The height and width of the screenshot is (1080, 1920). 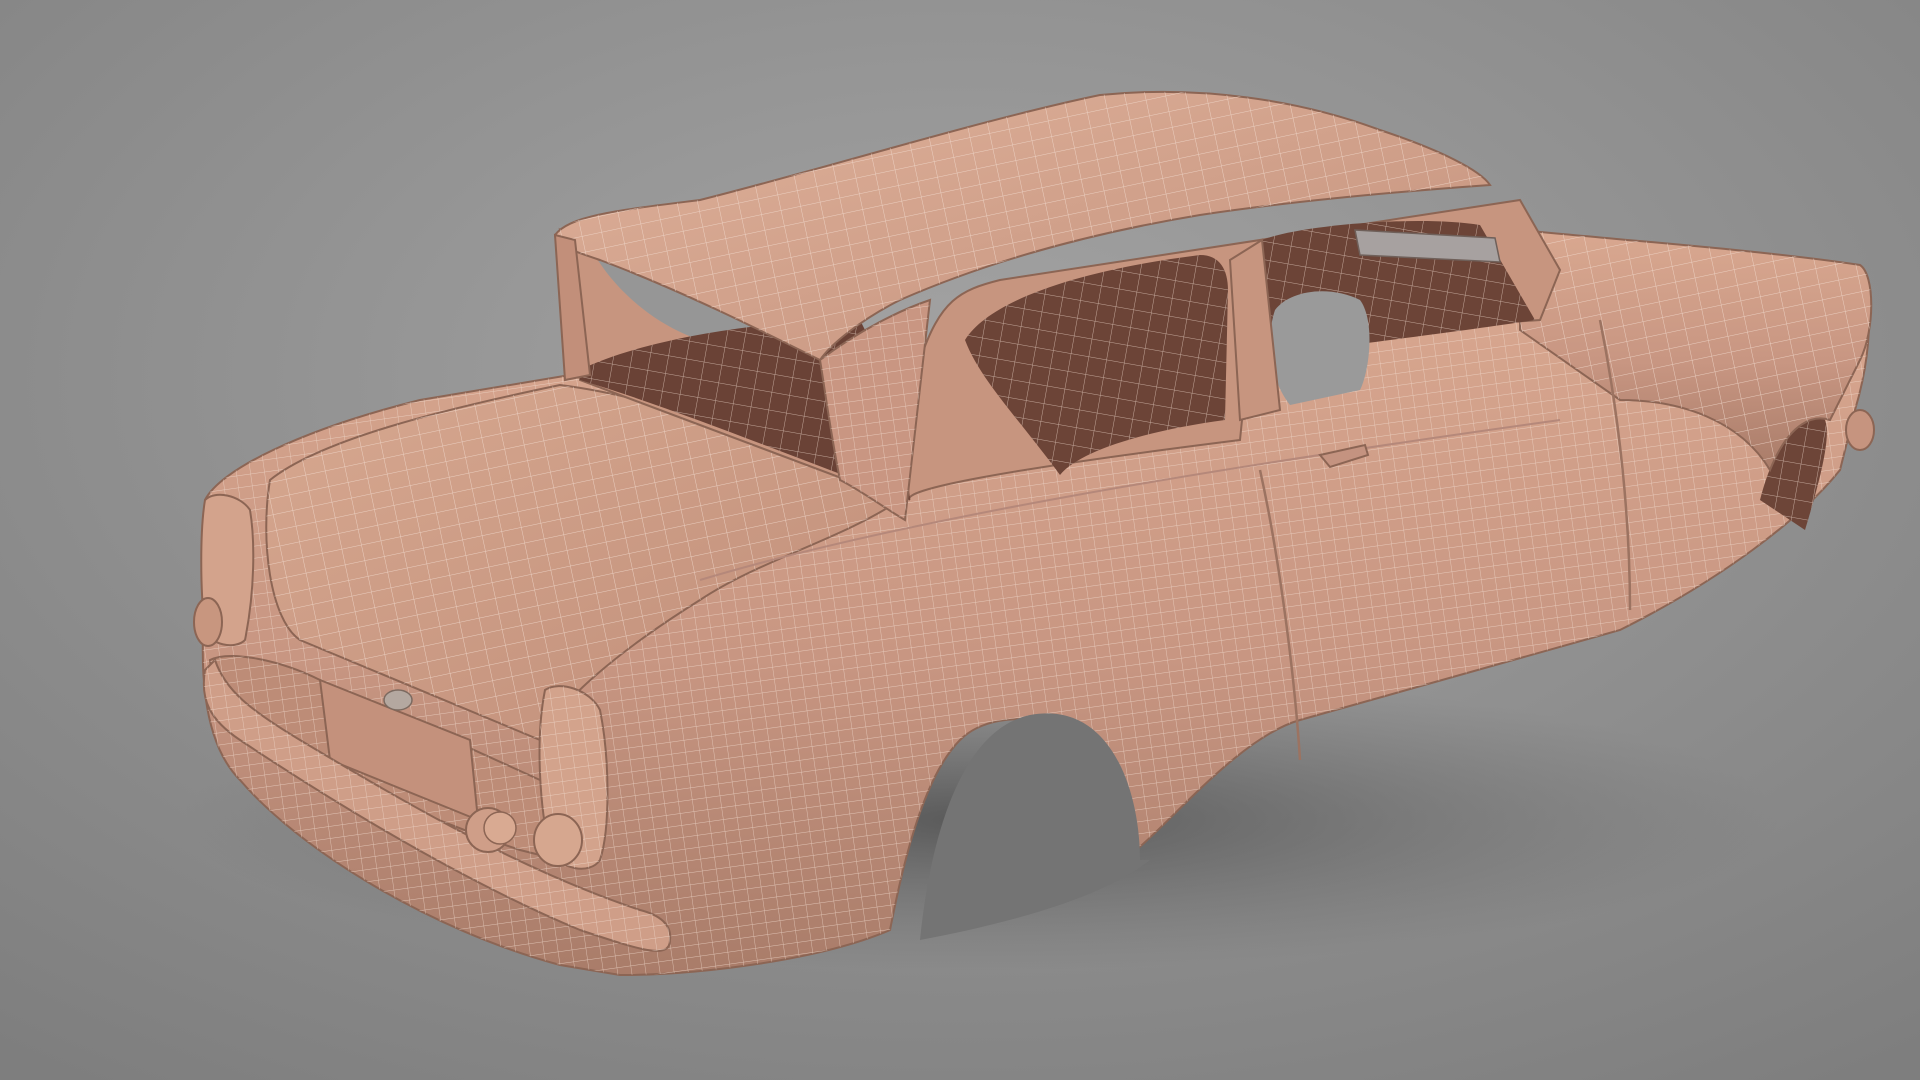 What do you see at coordinates (500, 828) in the screenshot?
I see `reverse-light-lens` at bounding box center [500, 828].